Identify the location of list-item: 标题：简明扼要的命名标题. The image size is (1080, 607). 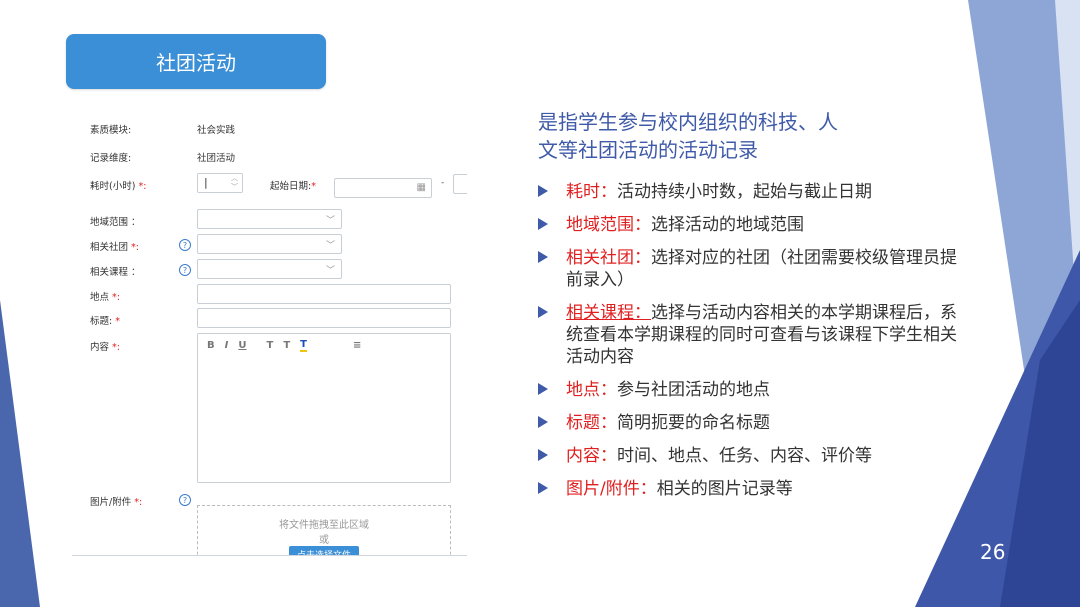
(753, 423).